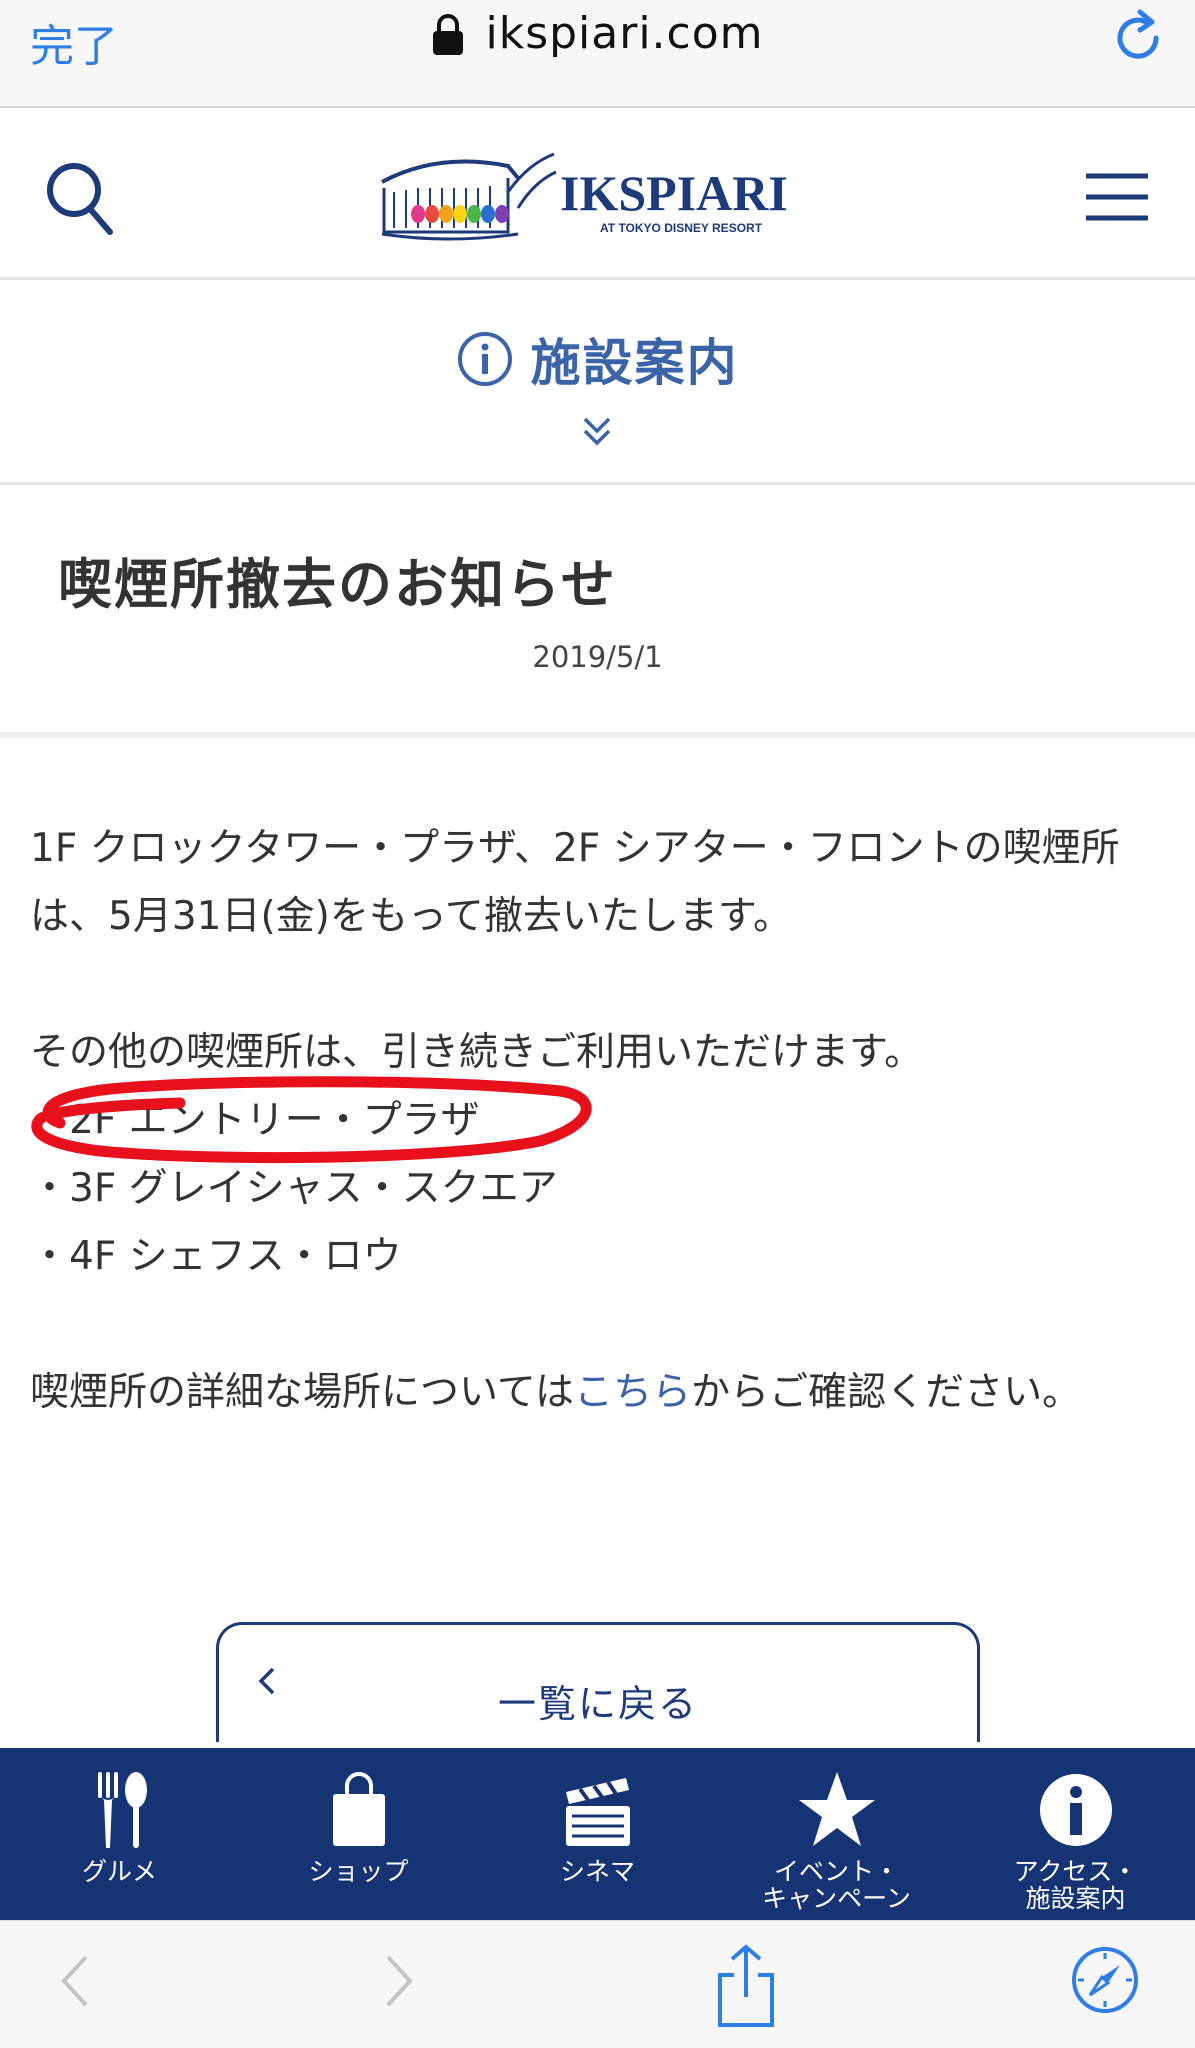 The width and height of the screenshot is (1195, 2048). What do you see at coordinates (1075, 1885) in the screenshot?
I see `nav-label: アクセス・ 施設案内` at bounding box center [1075, 1885].